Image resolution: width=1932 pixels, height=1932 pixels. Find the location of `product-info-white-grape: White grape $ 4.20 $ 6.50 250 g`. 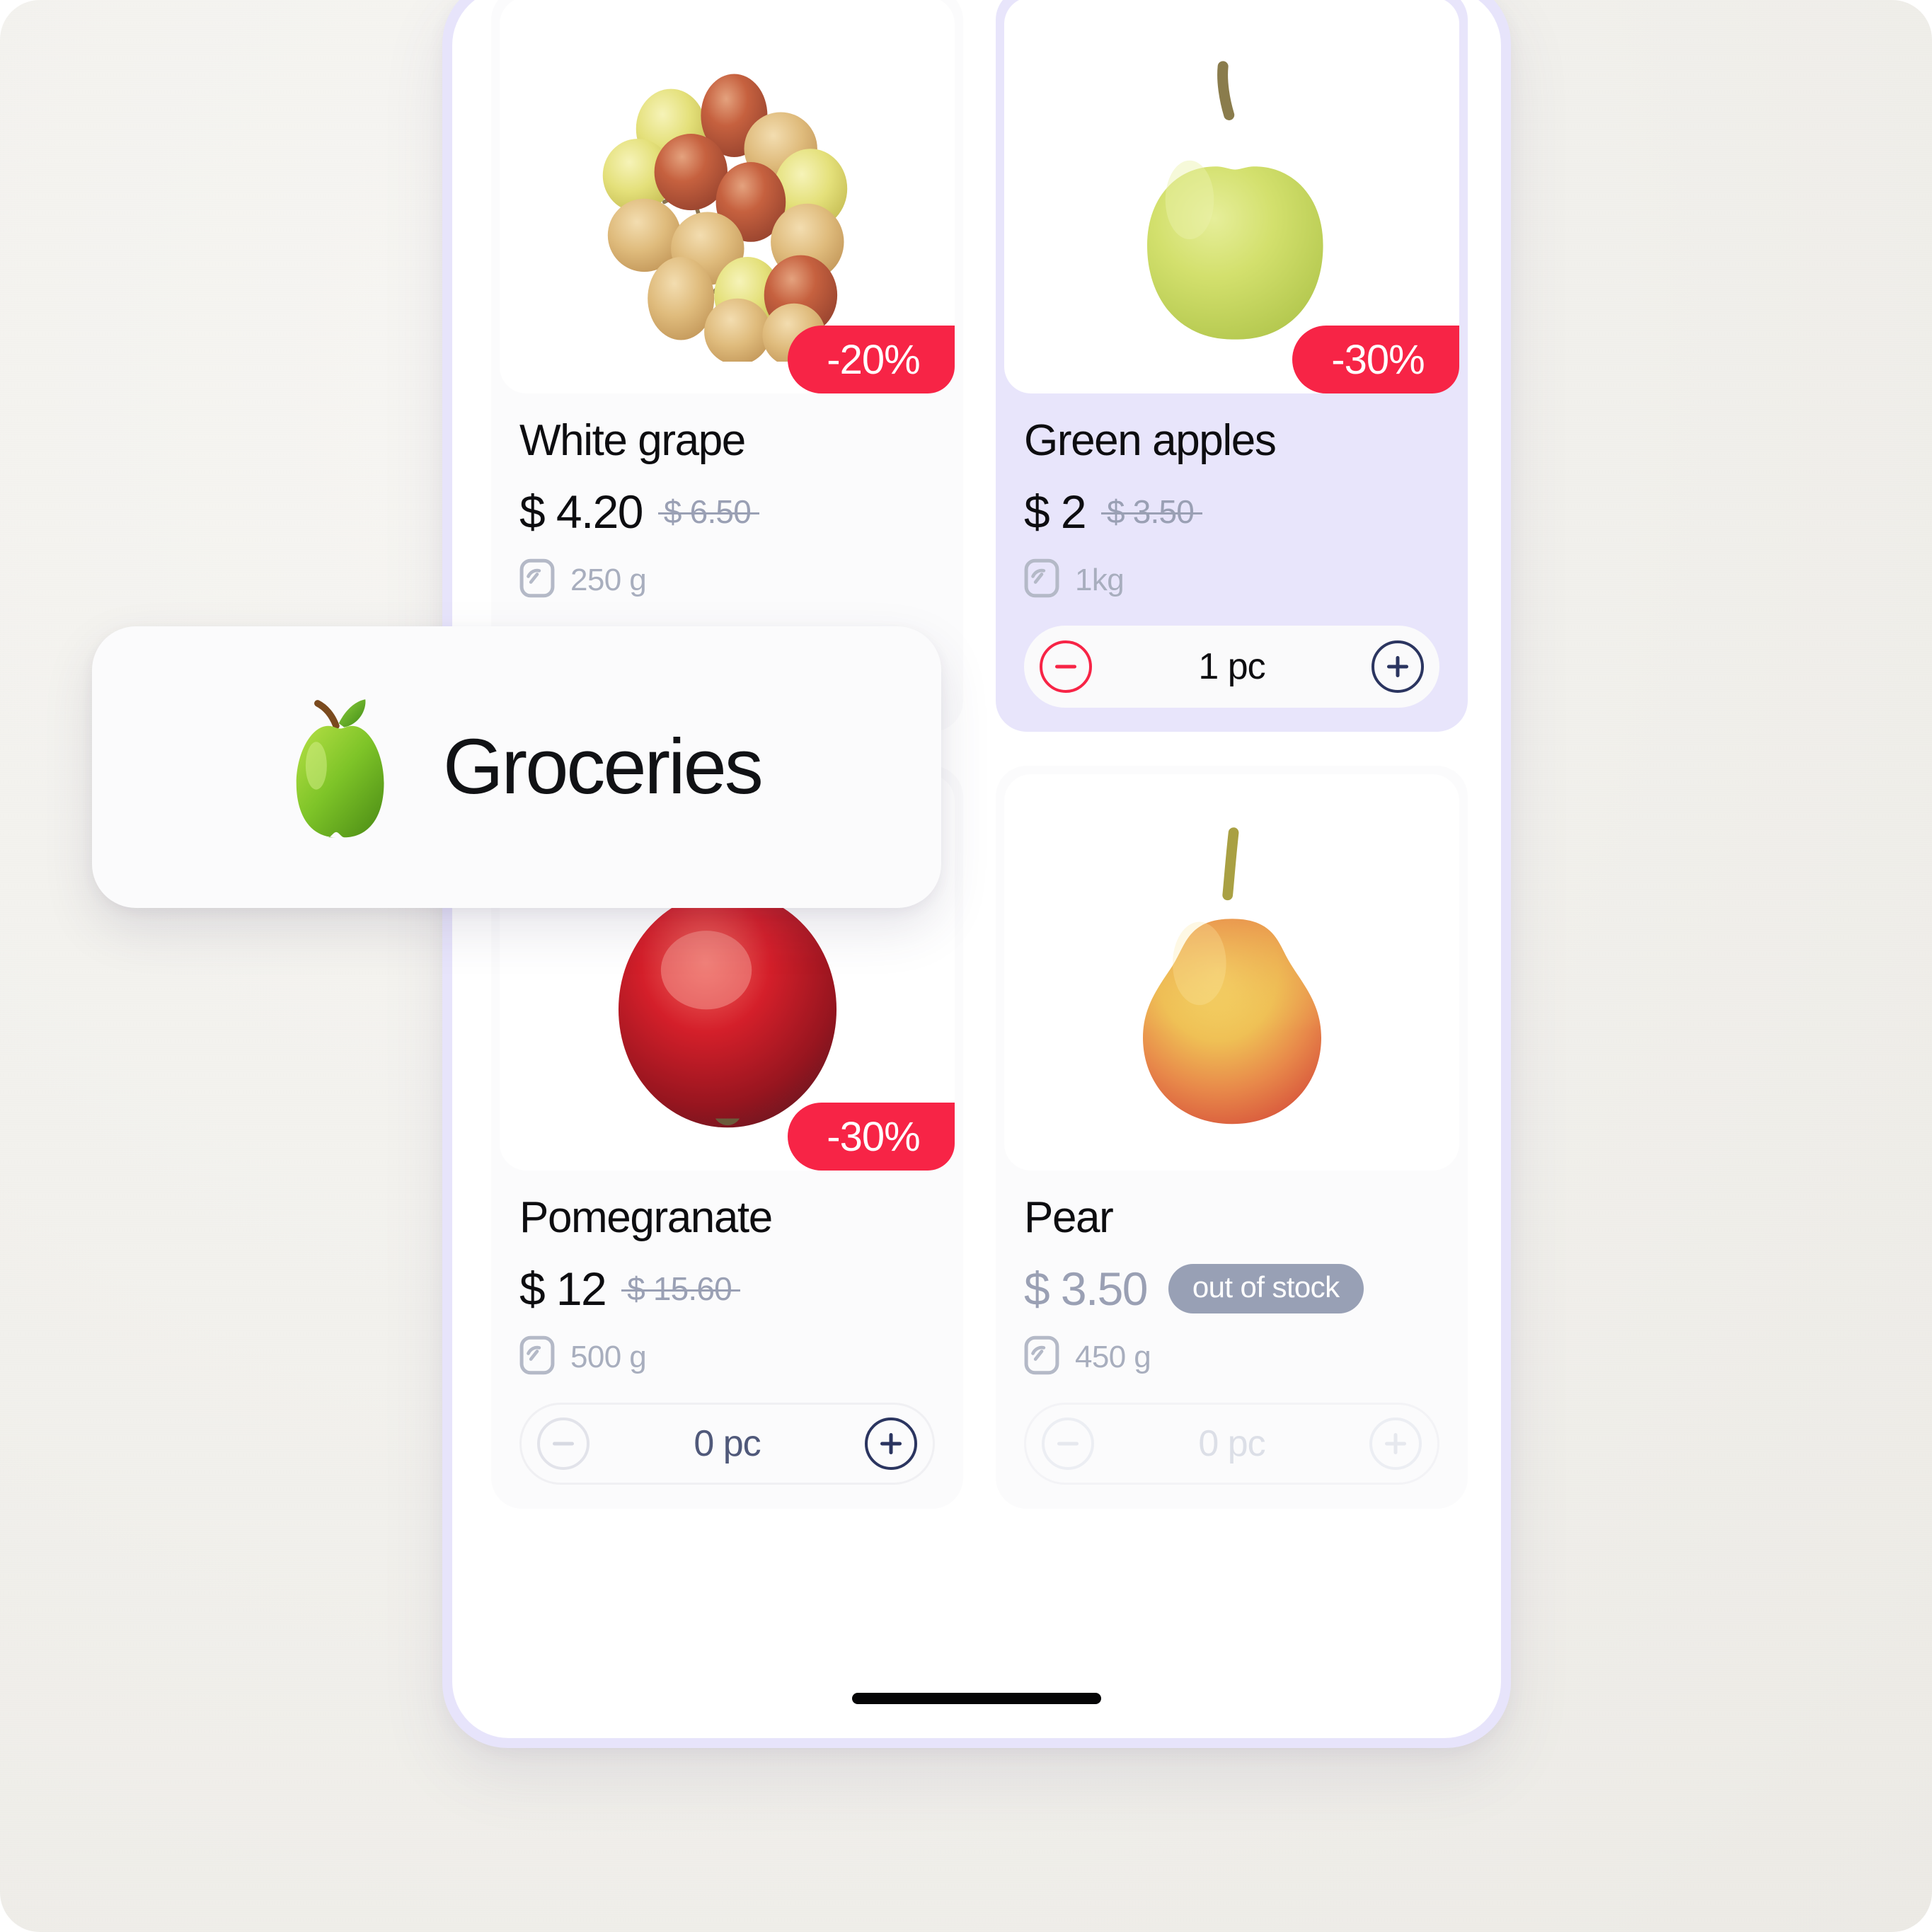

product-info-white-grape: White grape $ 4.20 $ 6.50 250 g is located at coordinates (727, 498).